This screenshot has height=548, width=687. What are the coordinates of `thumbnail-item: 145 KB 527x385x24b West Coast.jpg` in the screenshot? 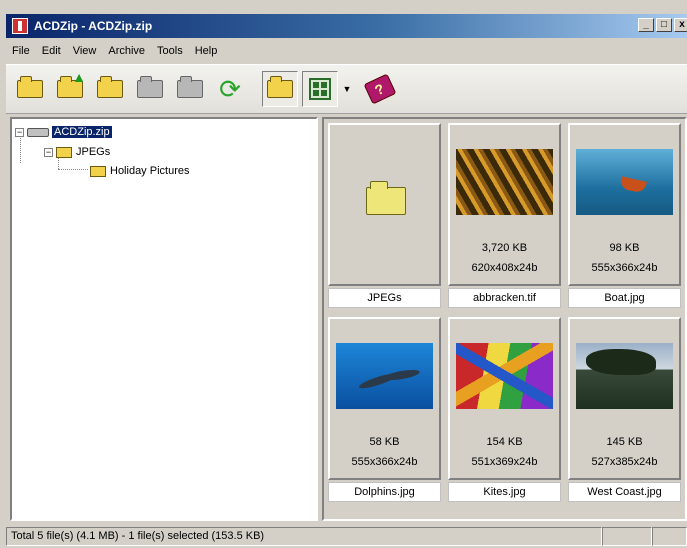 It's located at (624, 411).